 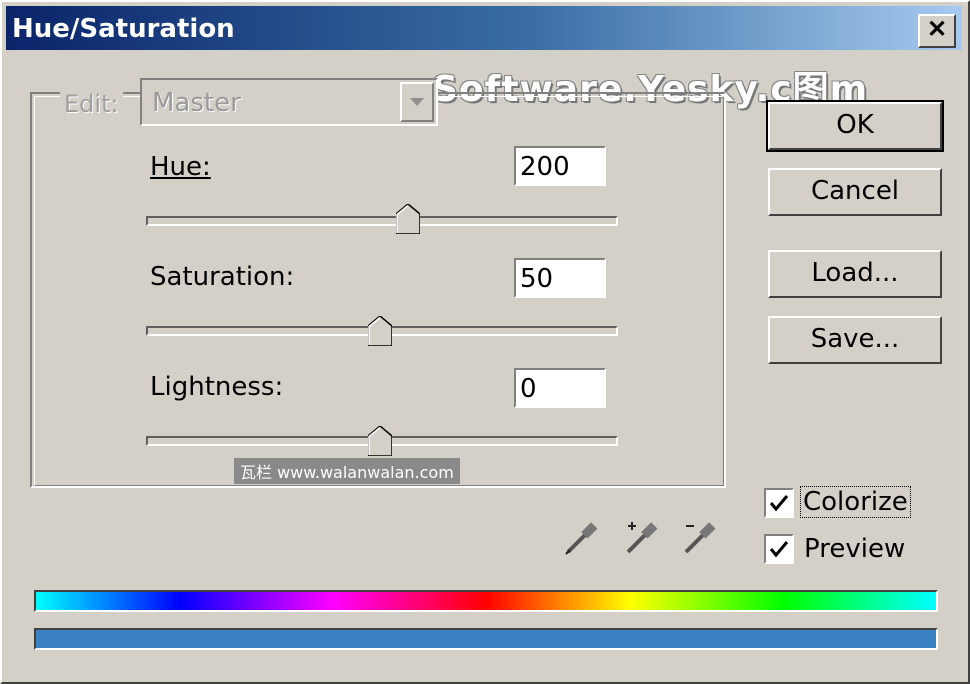 What do you see at coordinates (854, 549) in the screenshot?
I see `preview-label: Preview` at bounding box center [854, 549].